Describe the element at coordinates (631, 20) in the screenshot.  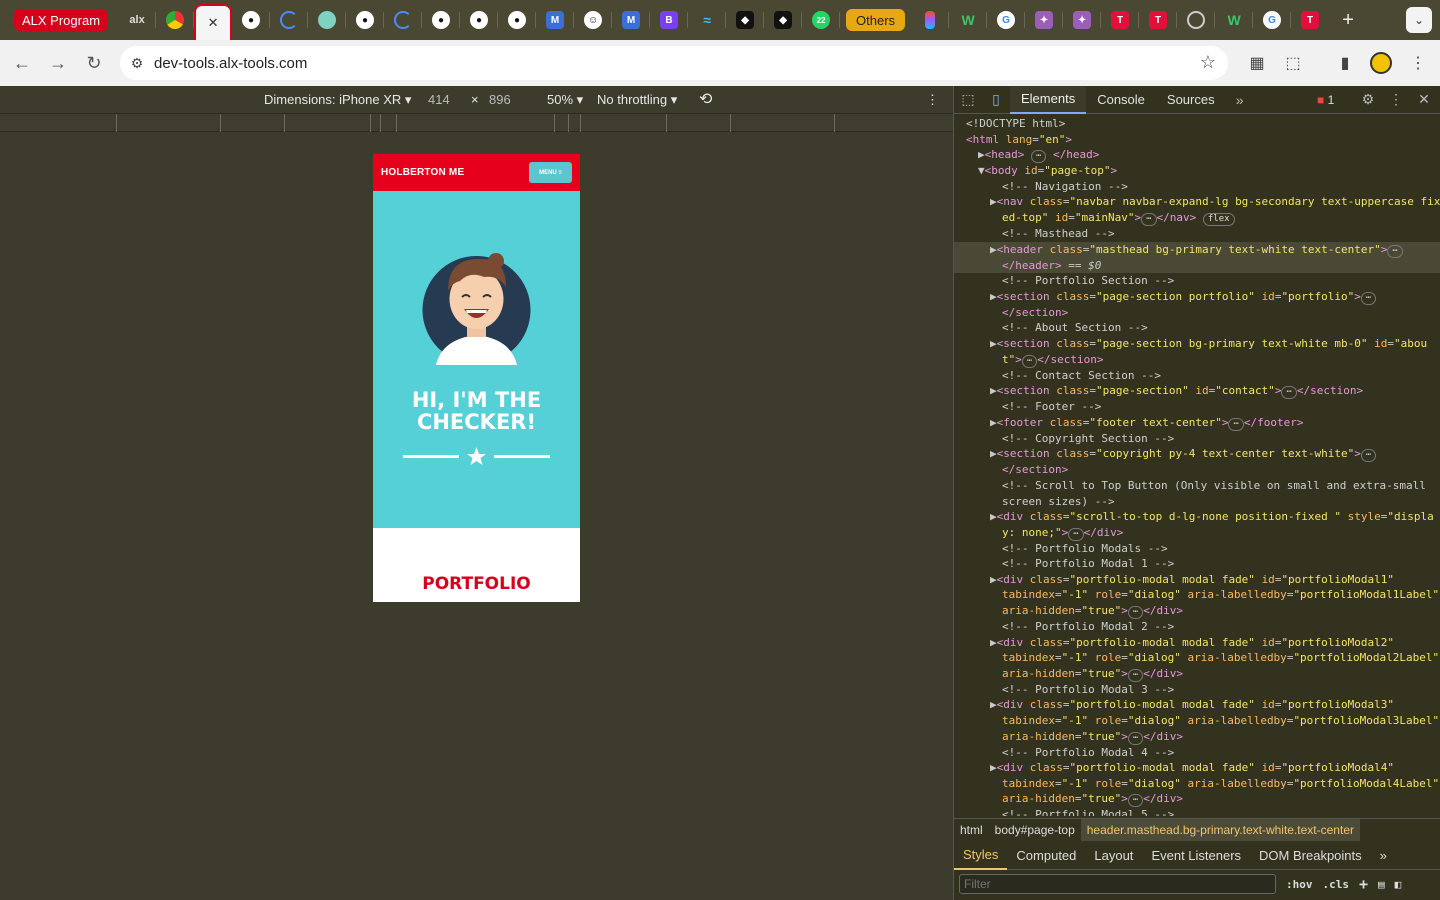
I see `tab-mp-2: M` at that location.